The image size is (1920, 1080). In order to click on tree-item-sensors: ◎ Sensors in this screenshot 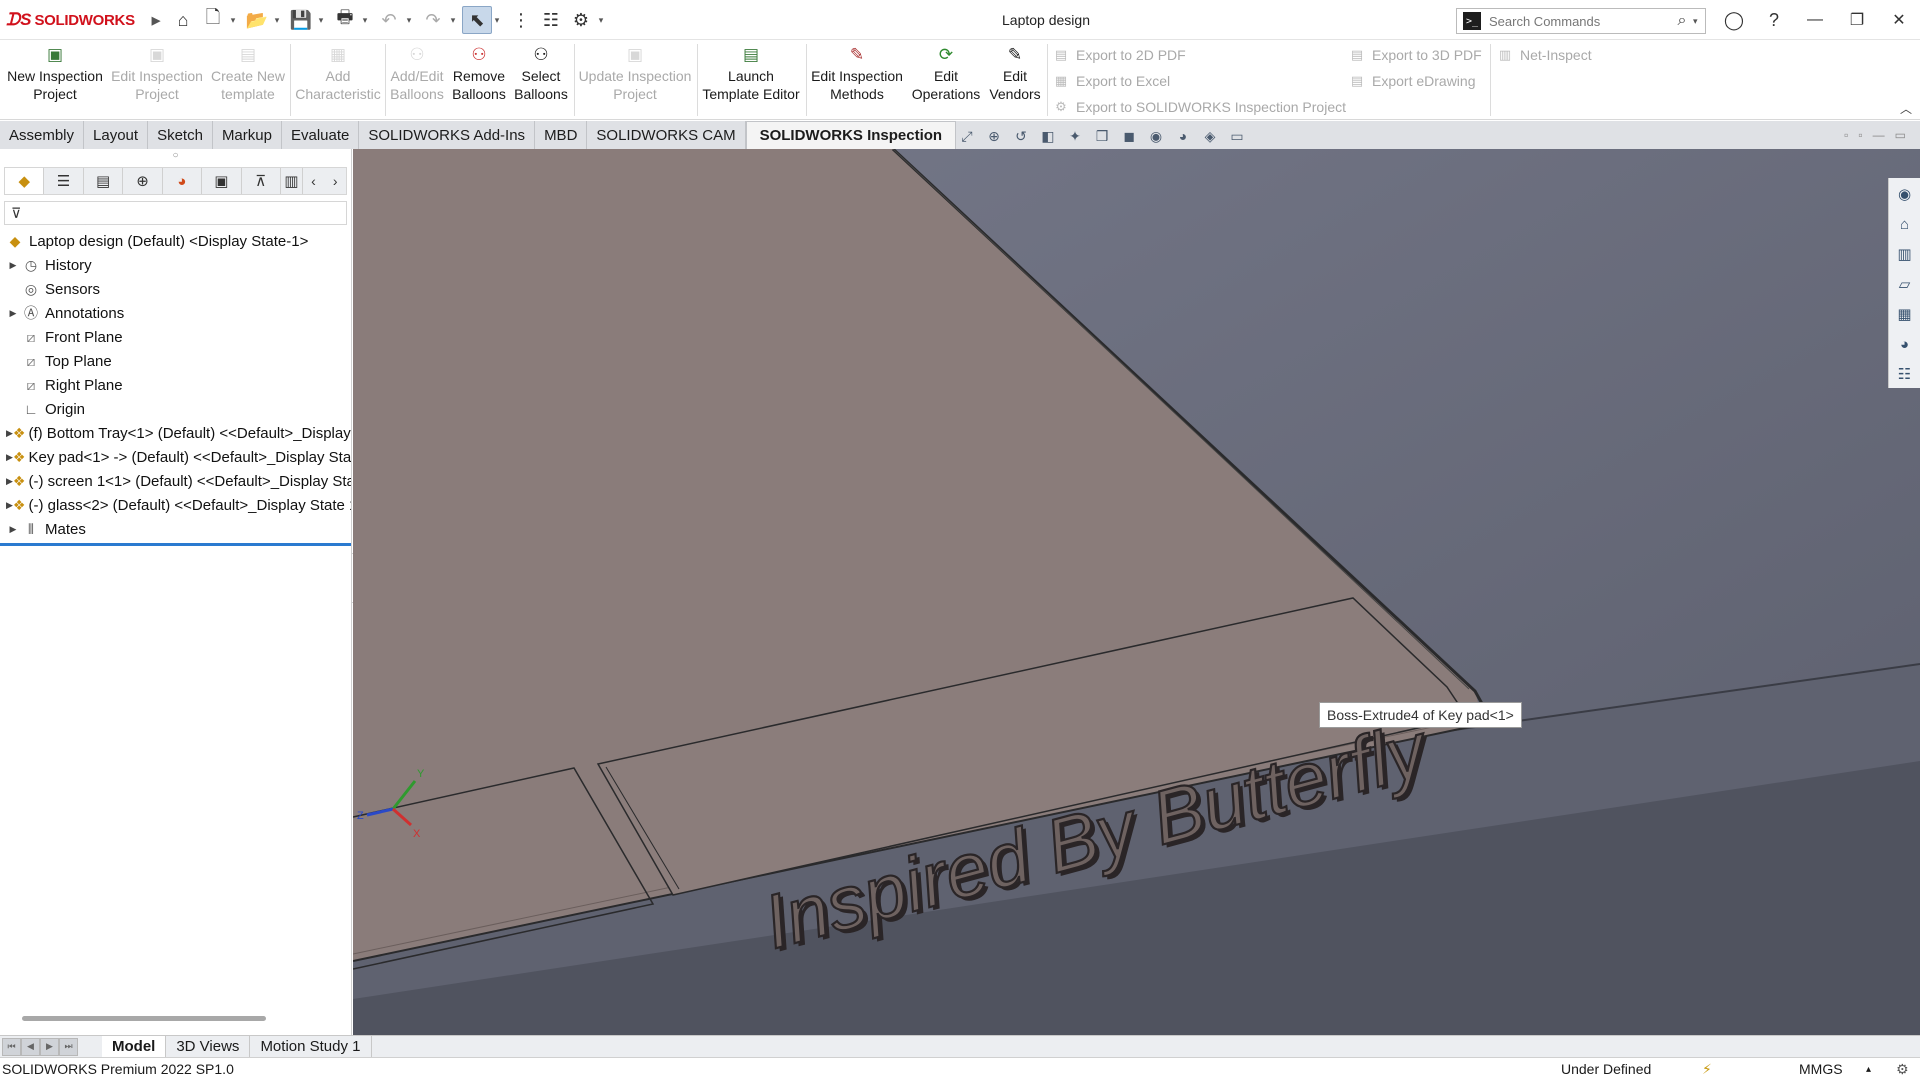, I will do `click(175, 289)`.